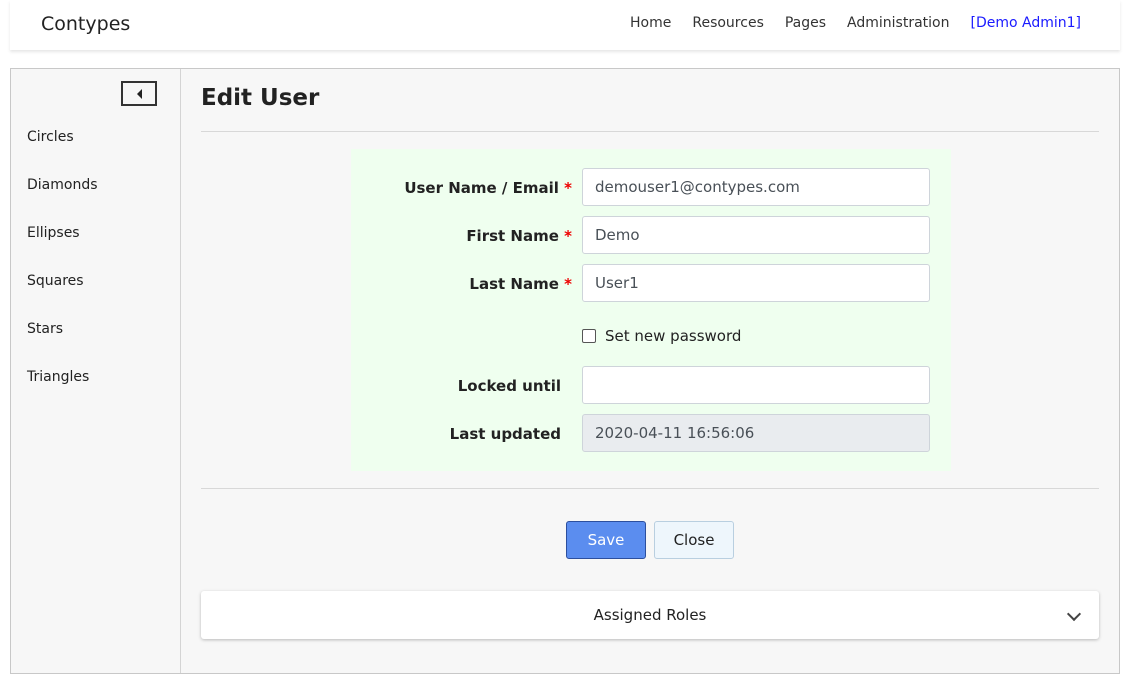 This screenshot has height=680, width=1132. I want to click on username-label-text: User Name / Email, so click(481, 188).